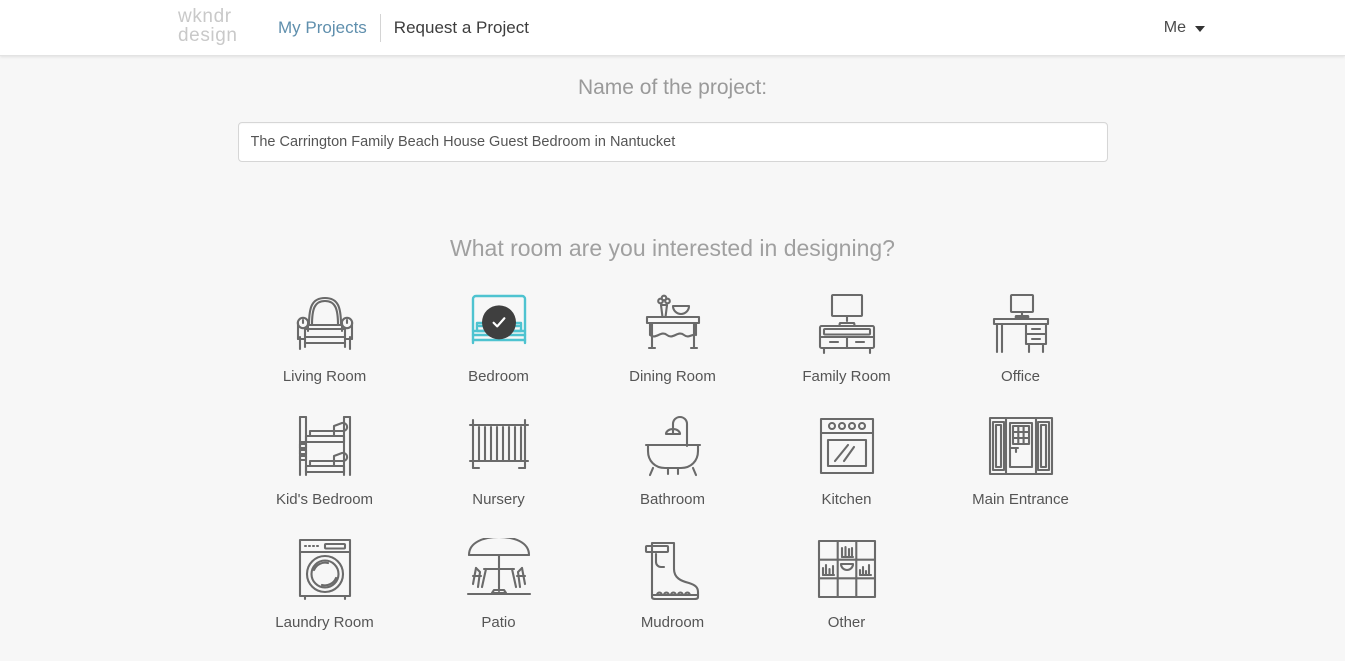  I want to click on account-menu: Me, so click(1184, 28).